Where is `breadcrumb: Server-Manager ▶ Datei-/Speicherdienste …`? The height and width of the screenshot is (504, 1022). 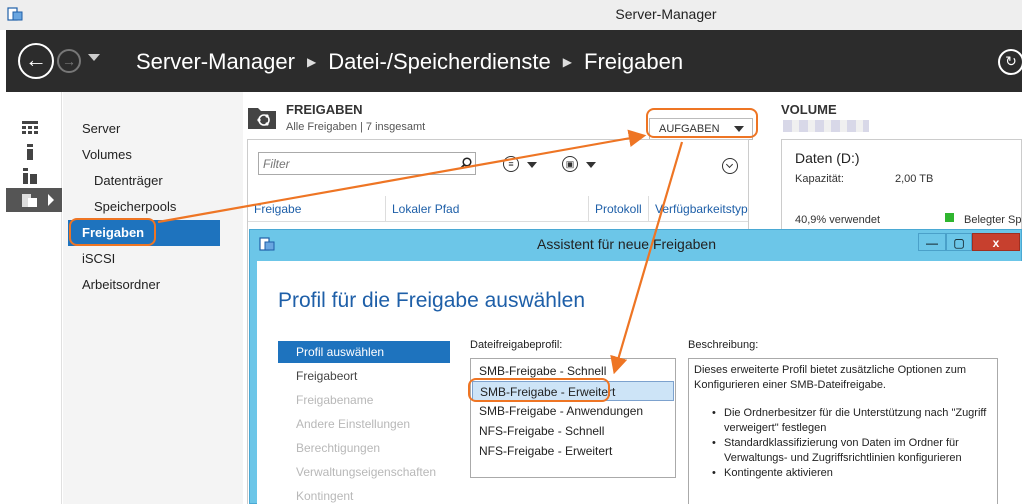 breadcrumb: Server-Manager ▶ Datei-/Speicherdienste … is located at coordinates (409, 62).